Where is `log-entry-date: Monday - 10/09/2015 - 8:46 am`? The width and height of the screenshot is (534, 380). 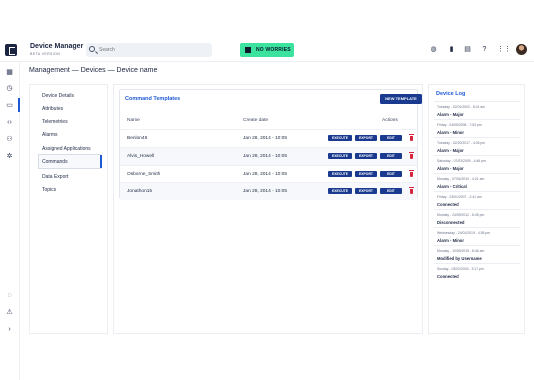 log-entry-date: Monday - 10/09/2015 - 8:46 am is located at coordinates (461, 251).